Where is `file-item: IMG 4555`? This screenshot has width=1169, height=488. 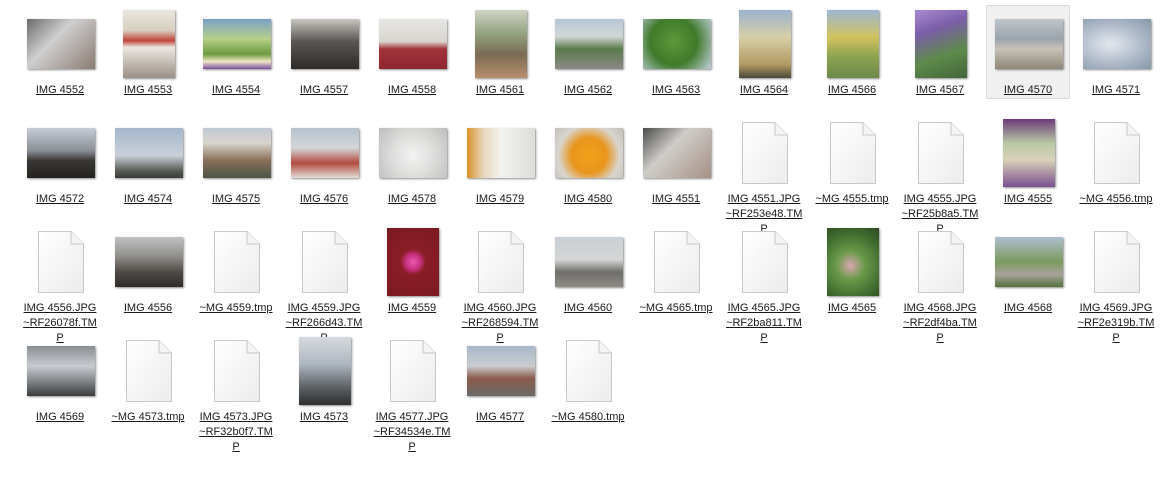 file-item: IMG 4555 is located at coordinates (1028, 161).